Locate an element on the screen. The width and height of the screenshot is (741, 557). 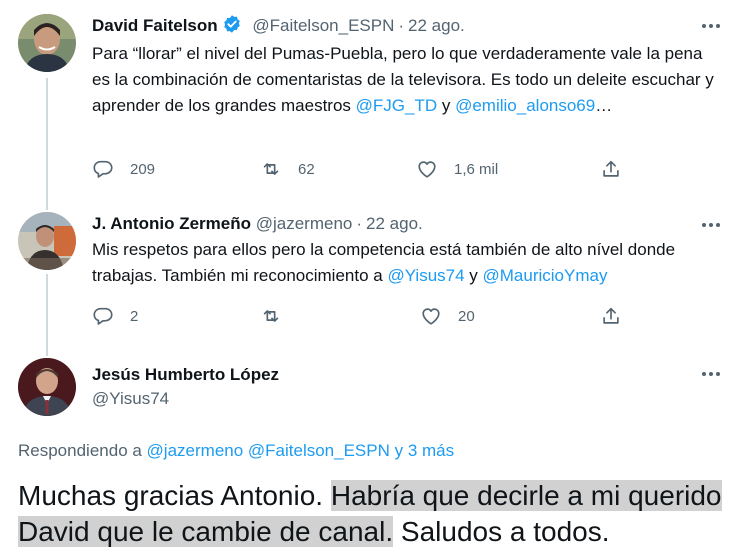
replying-to-label: Respondiendo a is located at coordinates (82, 450).